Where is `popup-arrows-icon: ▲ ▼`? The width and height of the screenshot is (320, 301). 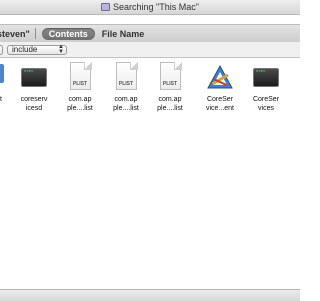 popup-arrows-icon: ▲ ▼ is located at coordinates (61, 49).